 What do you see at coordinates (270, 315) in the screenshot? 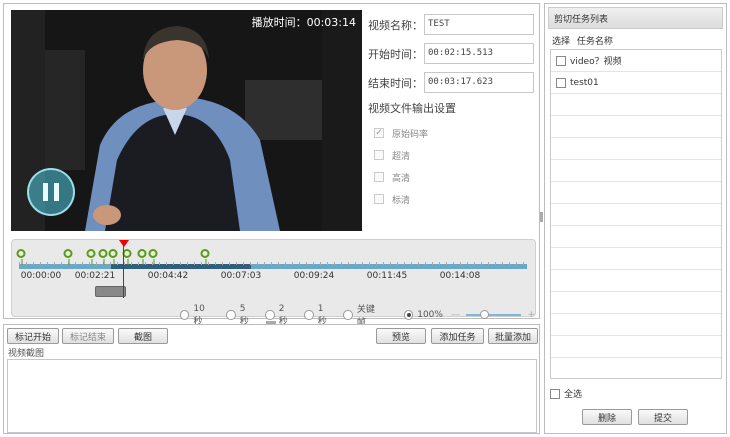
I see `step-radio-2s` at bounding box center [270, 315].